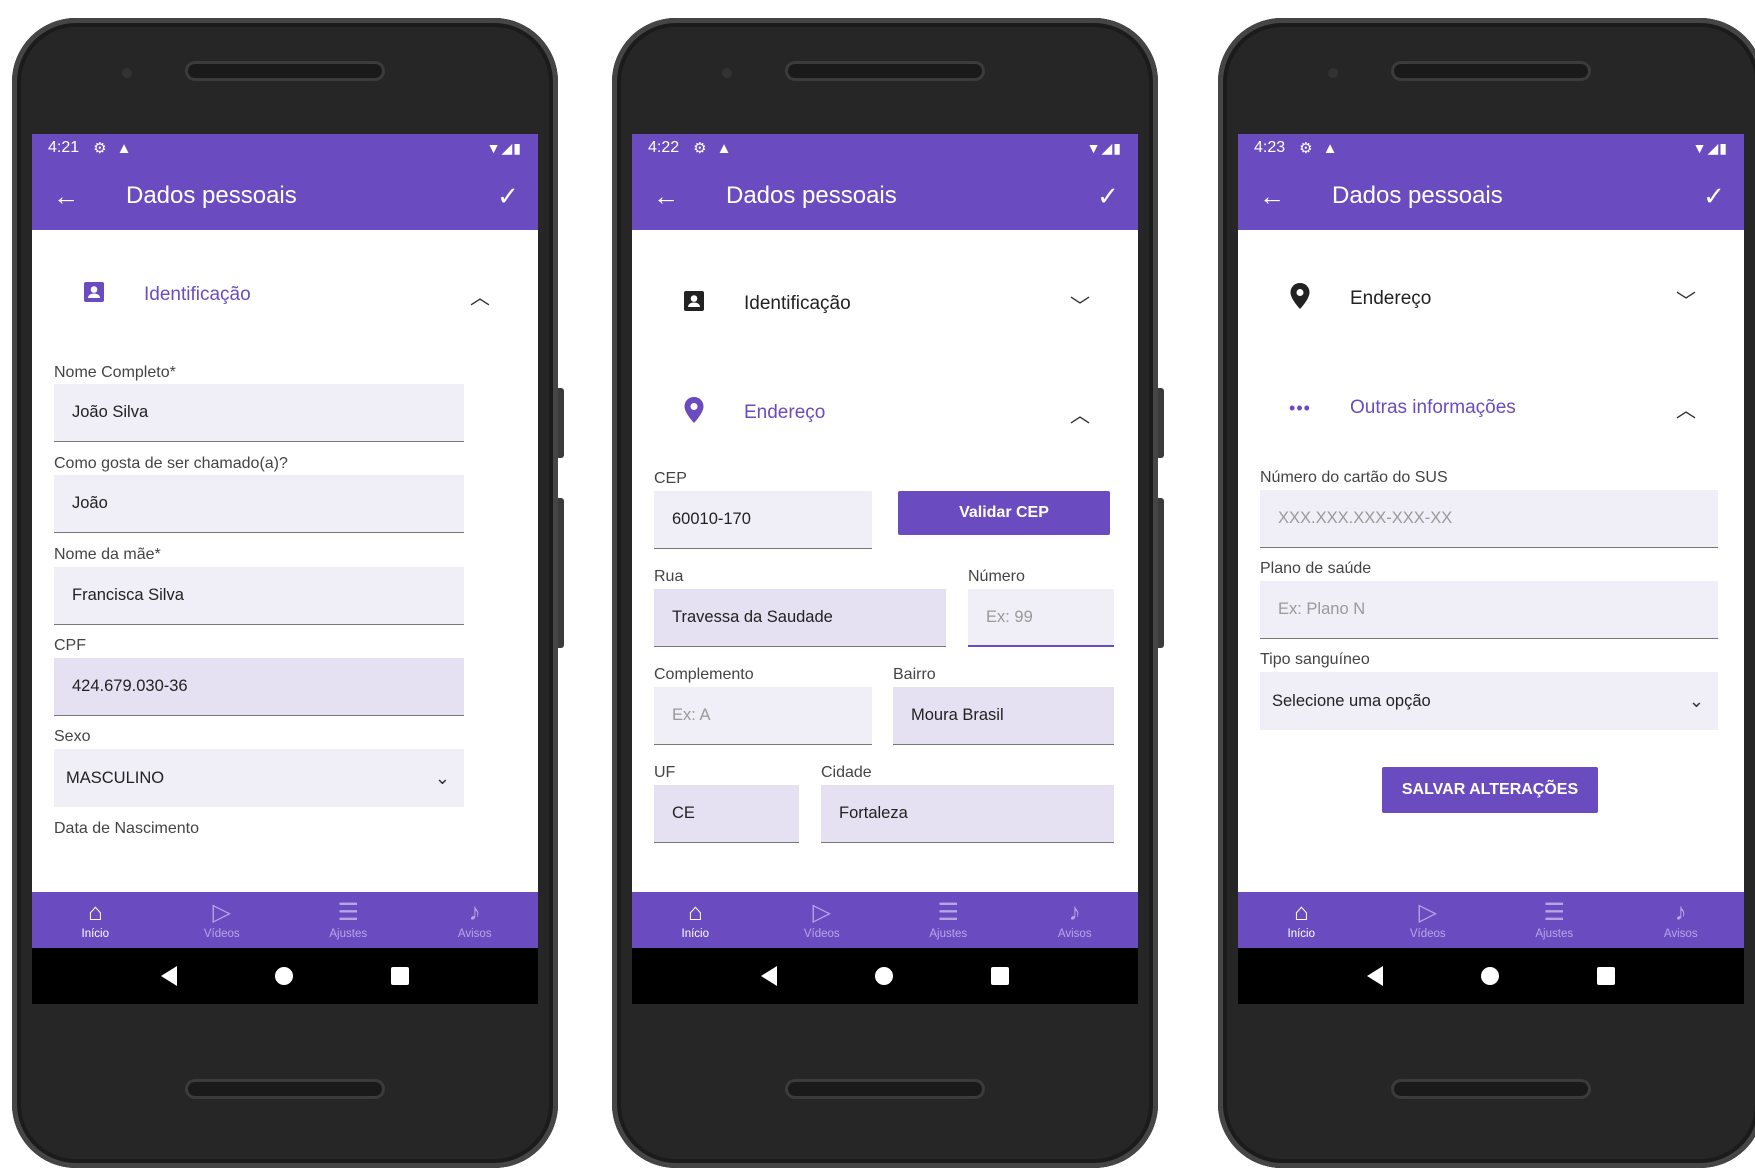 The width and height of the screenshot is (1755, 1168). What do you see at coordinates (259, 596) in the screenshot?
I see `mae-field: Francisca Silva` at bounding box center [259, 596].